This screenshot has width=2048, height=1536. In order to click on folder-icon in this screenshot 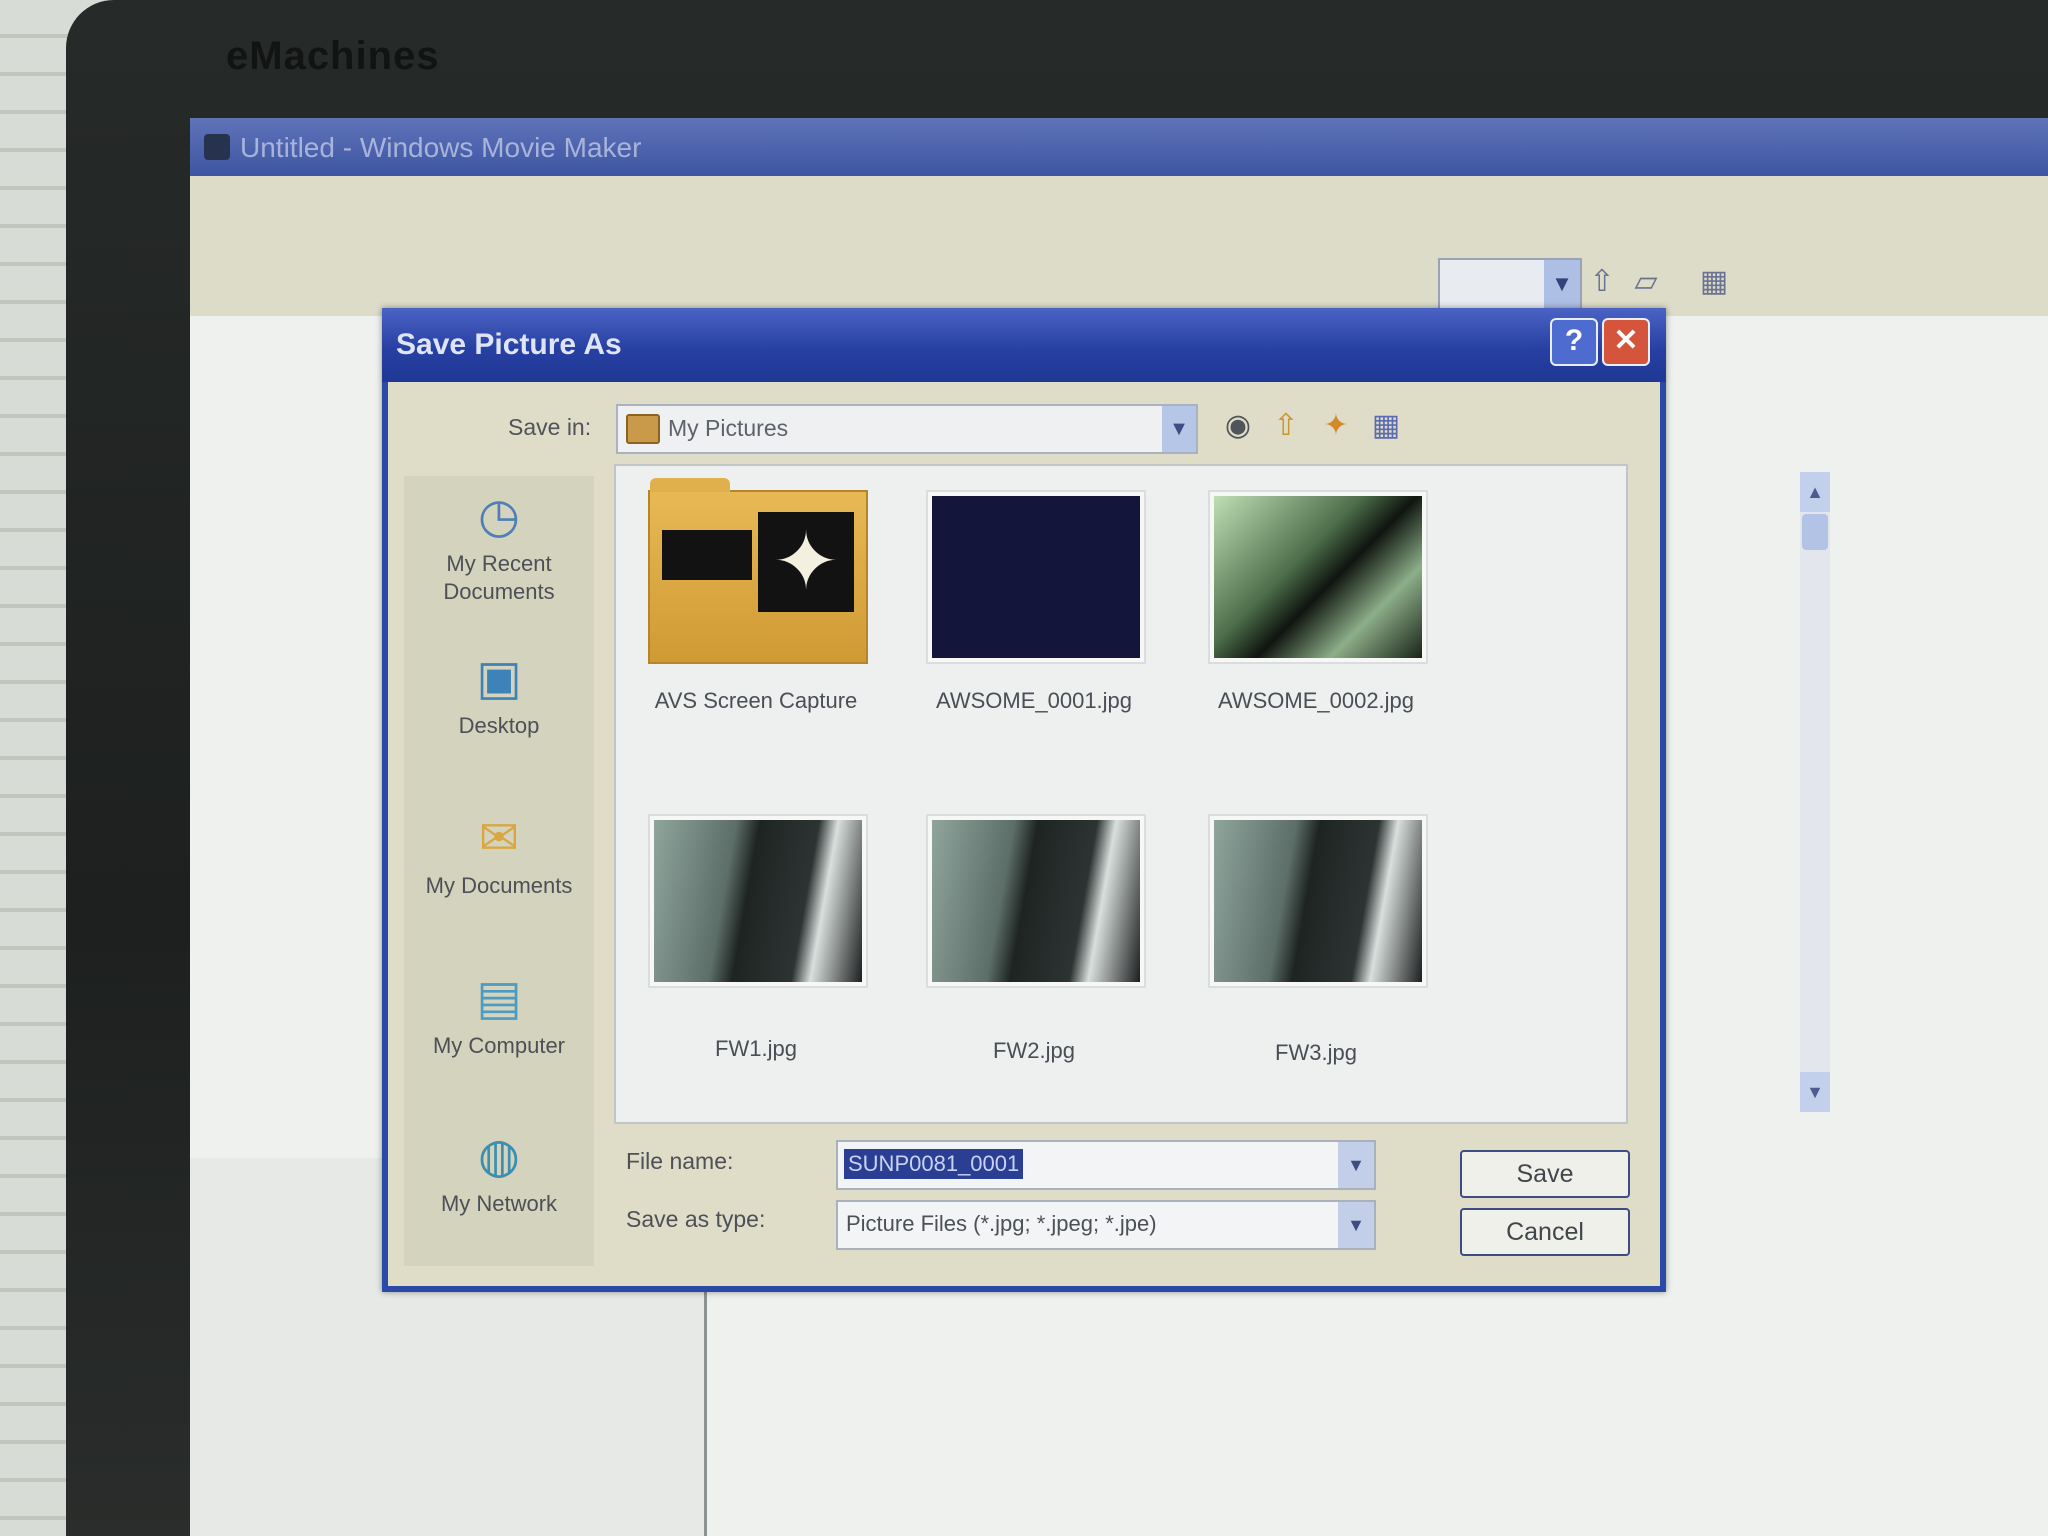, I will do `click(643, 429)`.